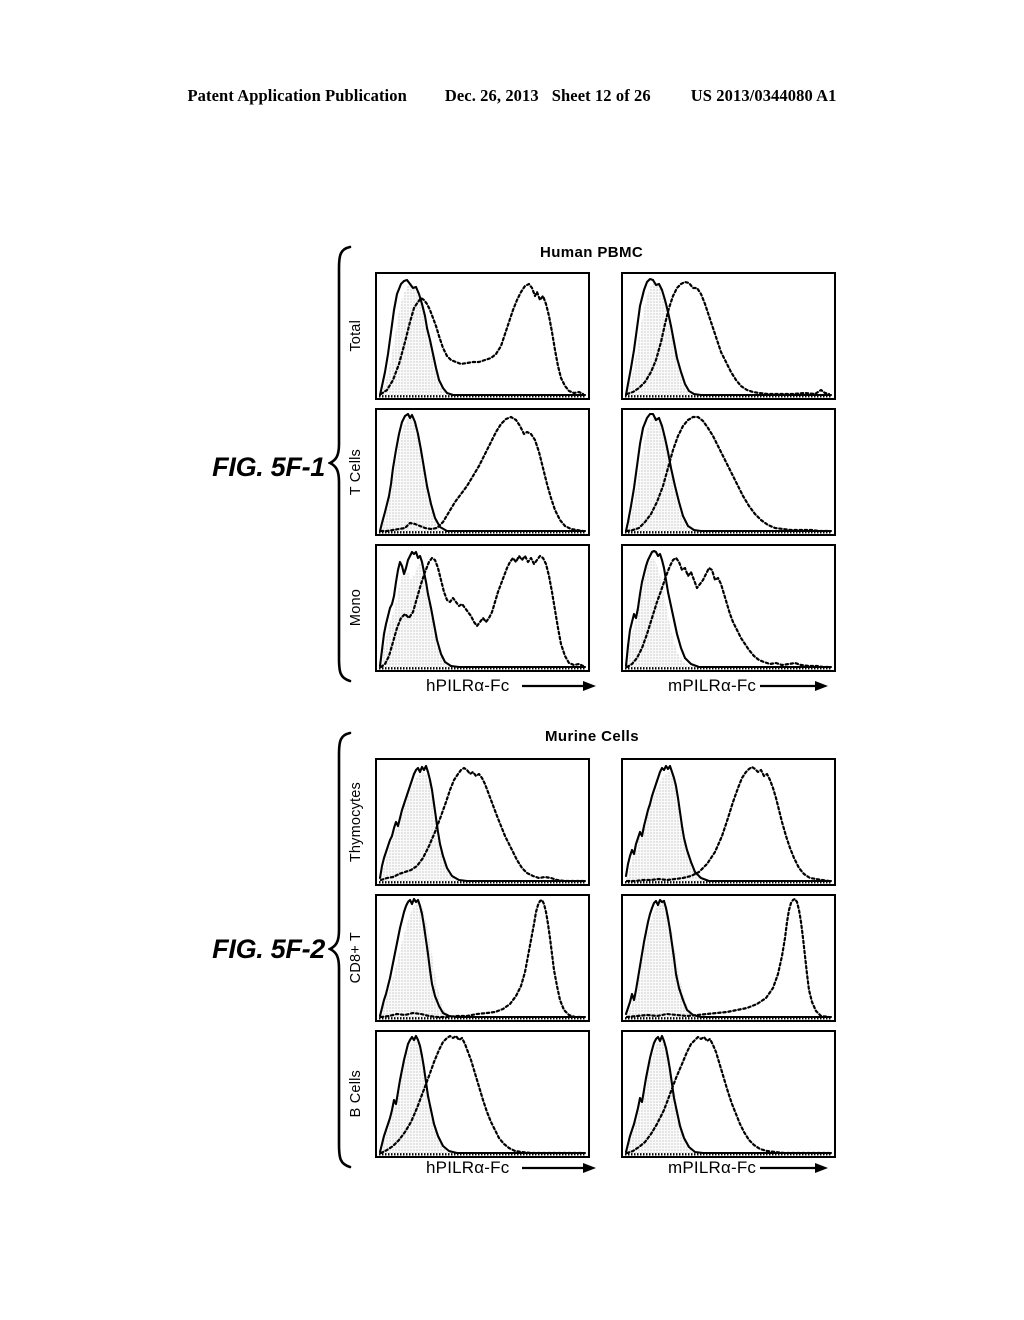  What do you see at coordinates (728, 608) in the screenshot?
I see `histogram-panel-mono-mpilra` at bounding box center [728, 608].